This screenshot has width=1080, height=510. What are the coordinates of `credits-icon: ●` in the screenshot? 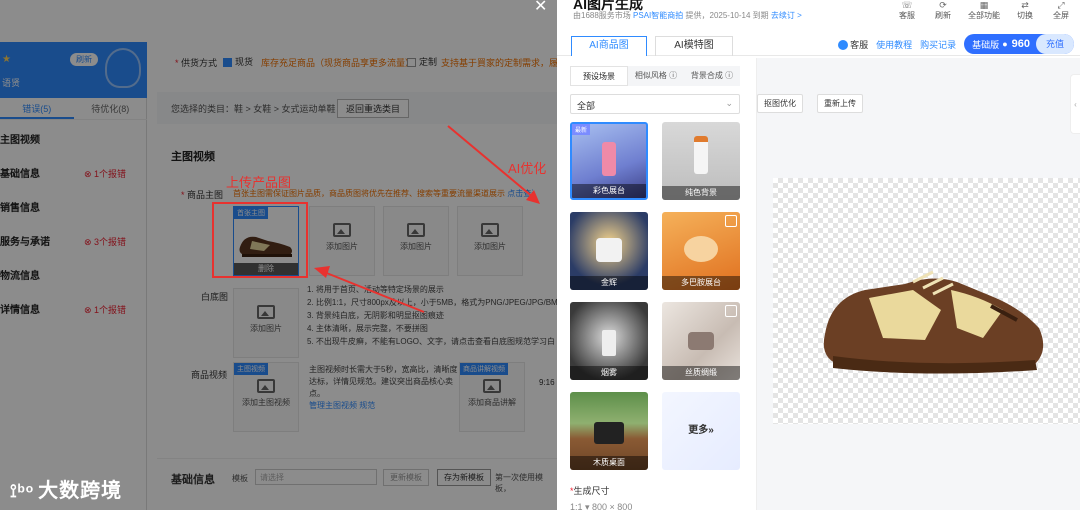 It's located at (1005, 44).